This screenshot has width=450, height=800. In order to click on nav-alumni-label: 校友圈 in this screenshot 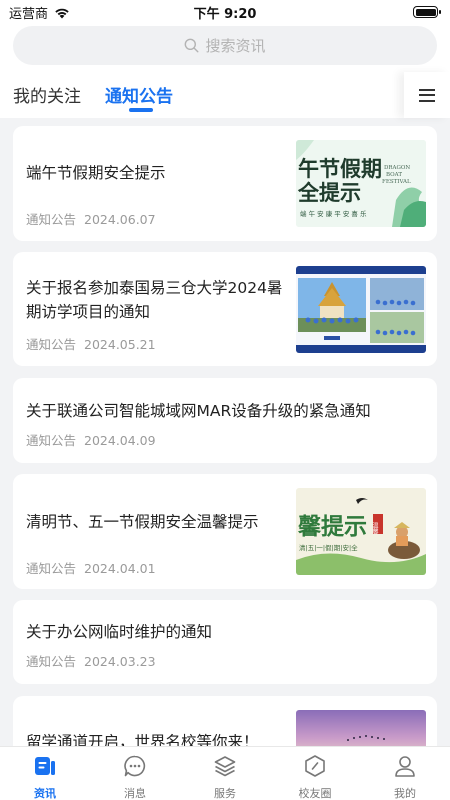, I will do `click(315, 793)`.